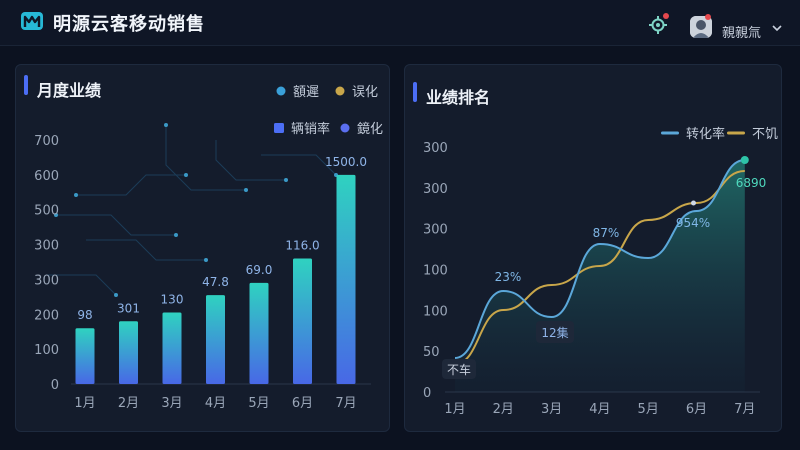 This screenshot has height=450, width=800. I want to click on annotation-label: 12集, so click(554, 332).